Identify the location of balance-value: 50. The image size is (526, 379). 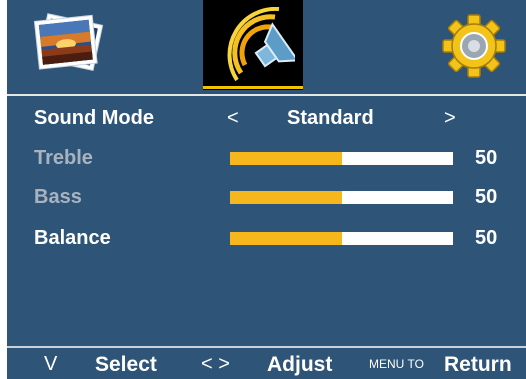
(486, 238).